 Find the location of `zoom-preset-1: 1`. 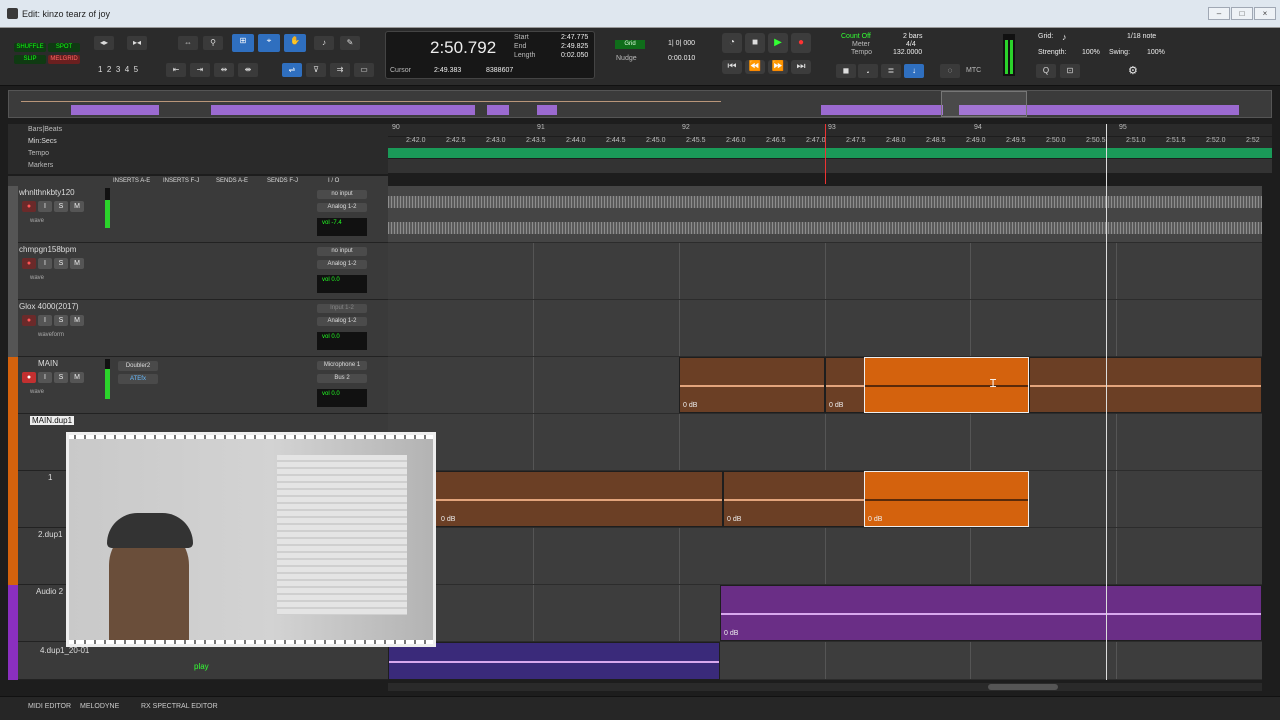

zoom-preset-1: 1 is located at coordinates (100, 69).